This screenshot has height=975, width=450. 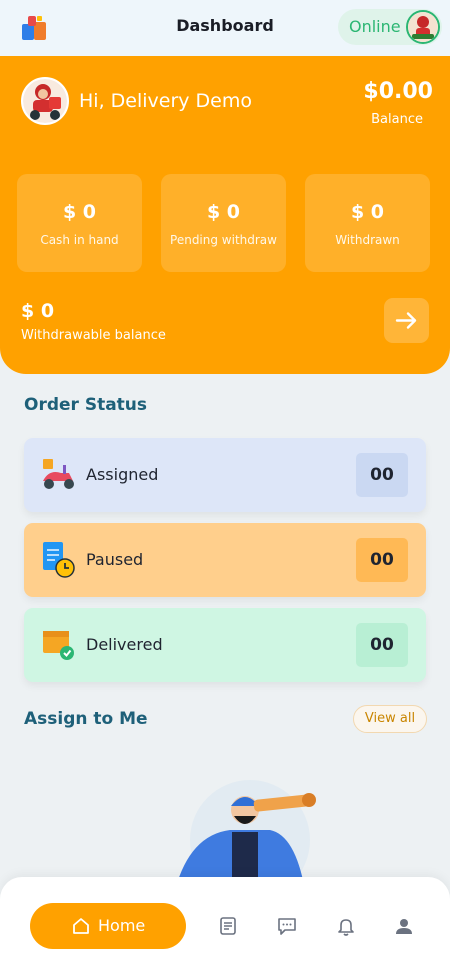 I want to click on balance-amount: $0.00, so click(x=398, y=91).